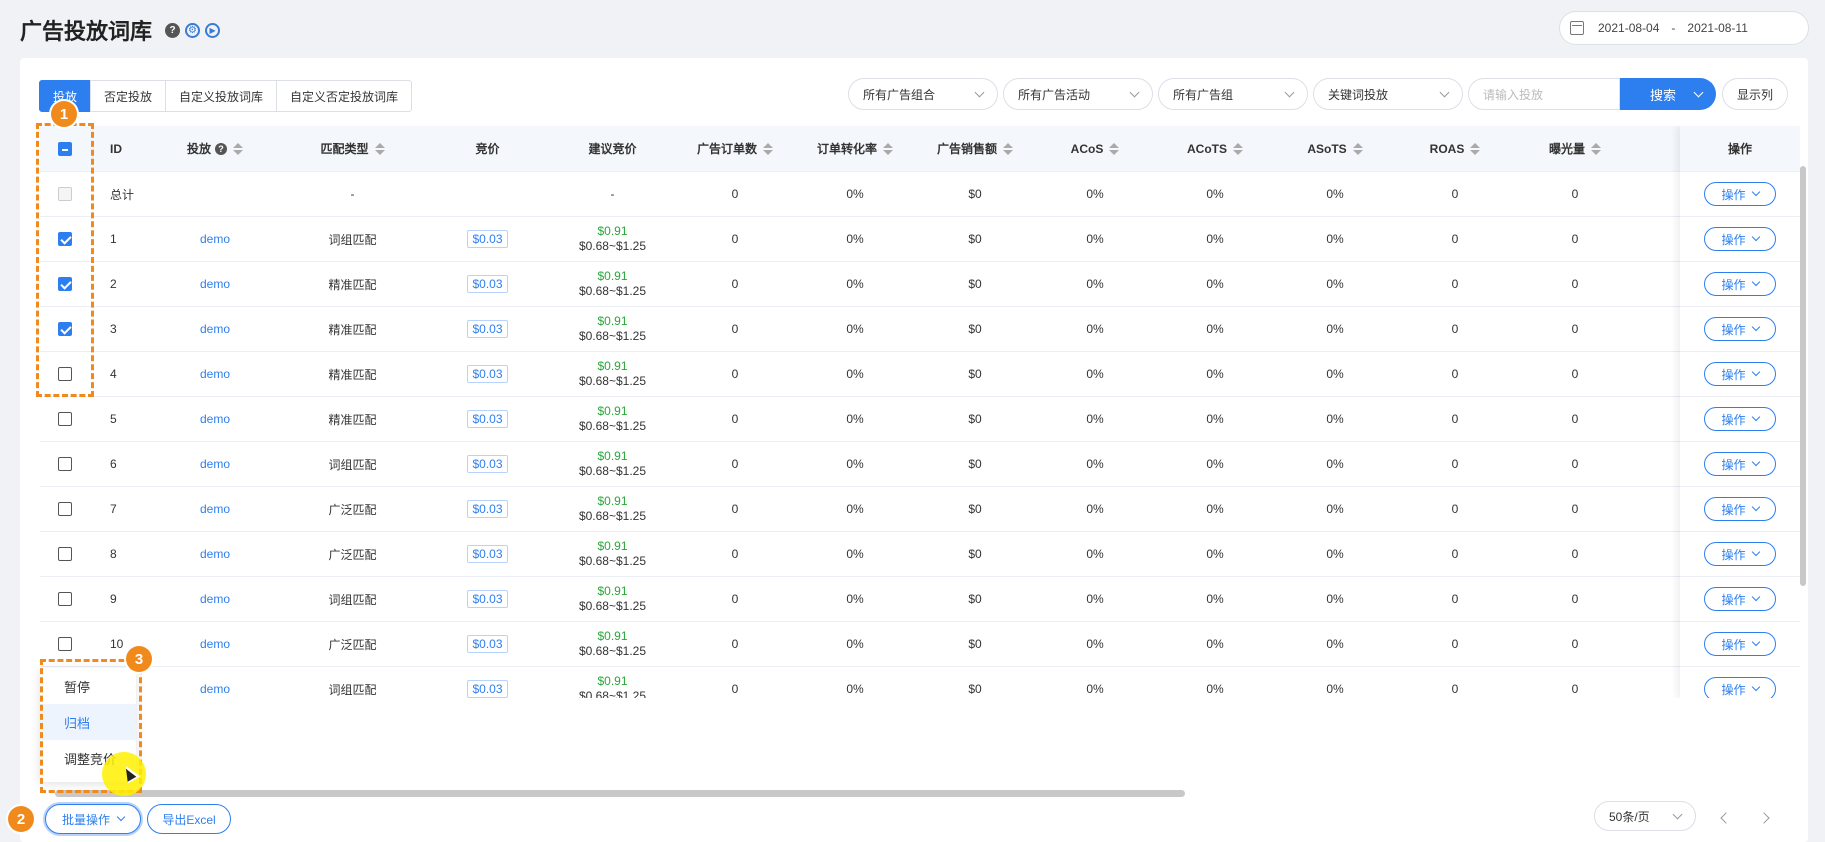  Describe the element at coordinates (189, 819) in the screenshot. I see `export-excel-button: 导出Excel` at that location.